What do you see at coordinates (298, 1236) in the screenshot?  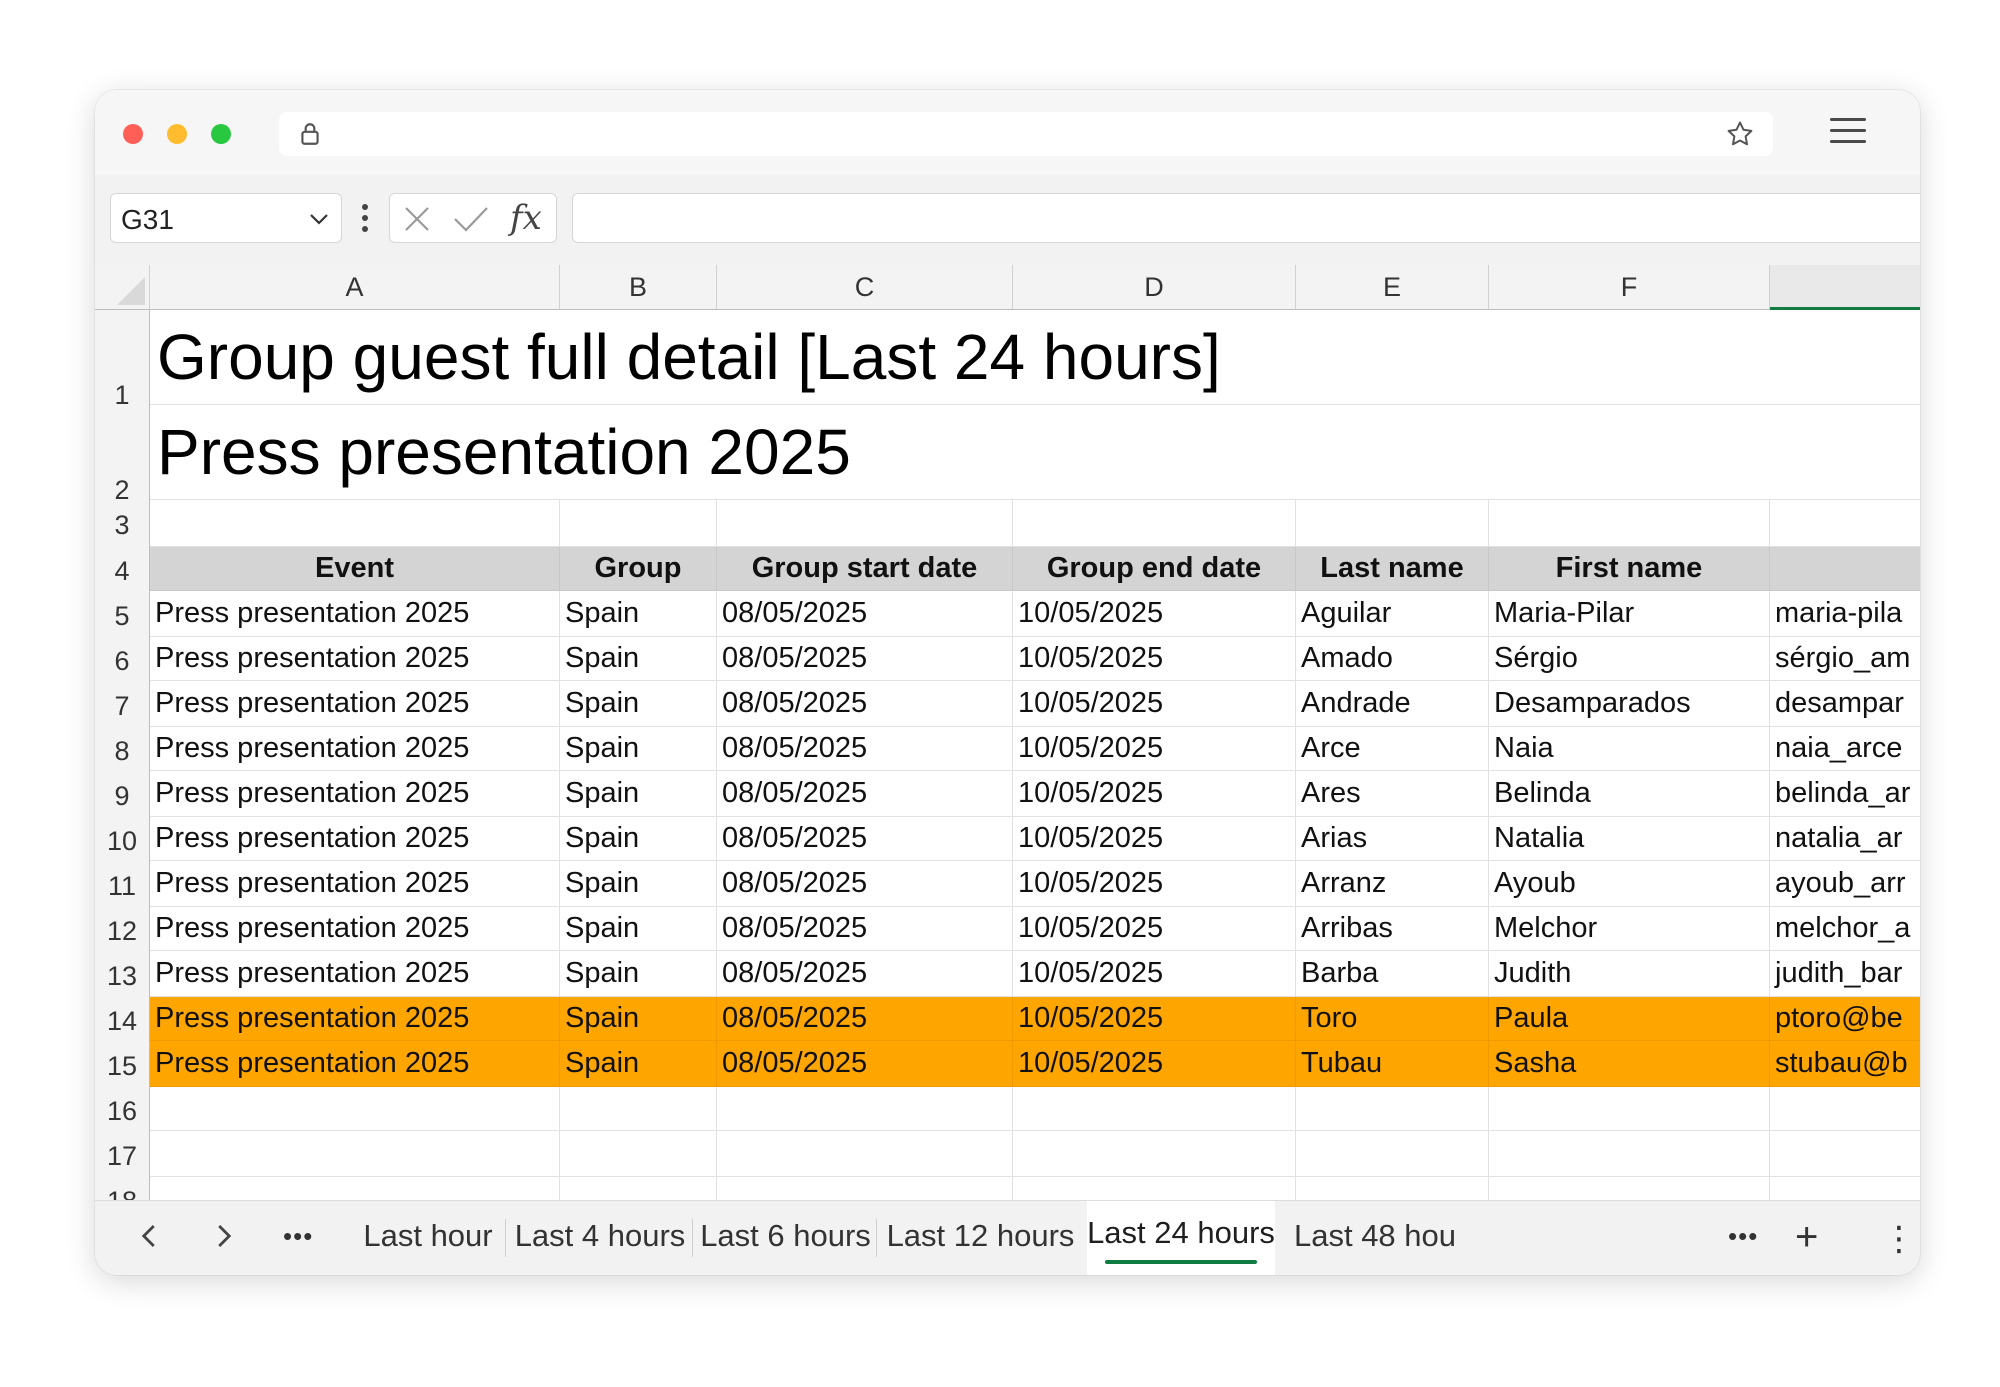 I see `more-tabs-left-button: •••` at bounding box center [298, 1236].